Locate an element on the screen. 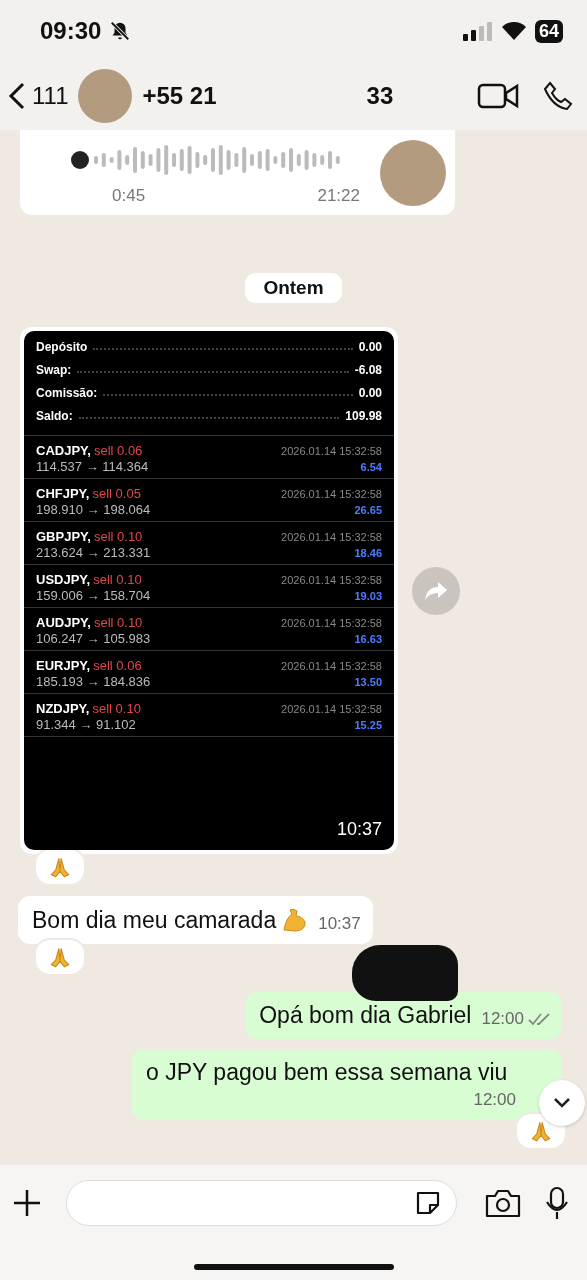 This screenshot has height=1280, width=587. trade-symbol: NZDJPY, is located at coordinates (63, 708).